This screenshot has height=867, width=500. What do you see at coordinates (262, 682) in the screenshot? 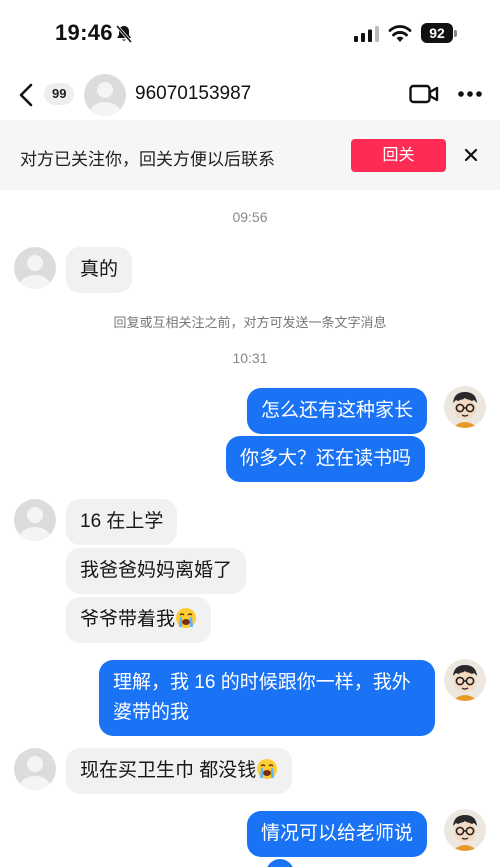
I see `message-line: 理解，我 16 的时候跟你一样，我外` at bounding box center [262, 682].